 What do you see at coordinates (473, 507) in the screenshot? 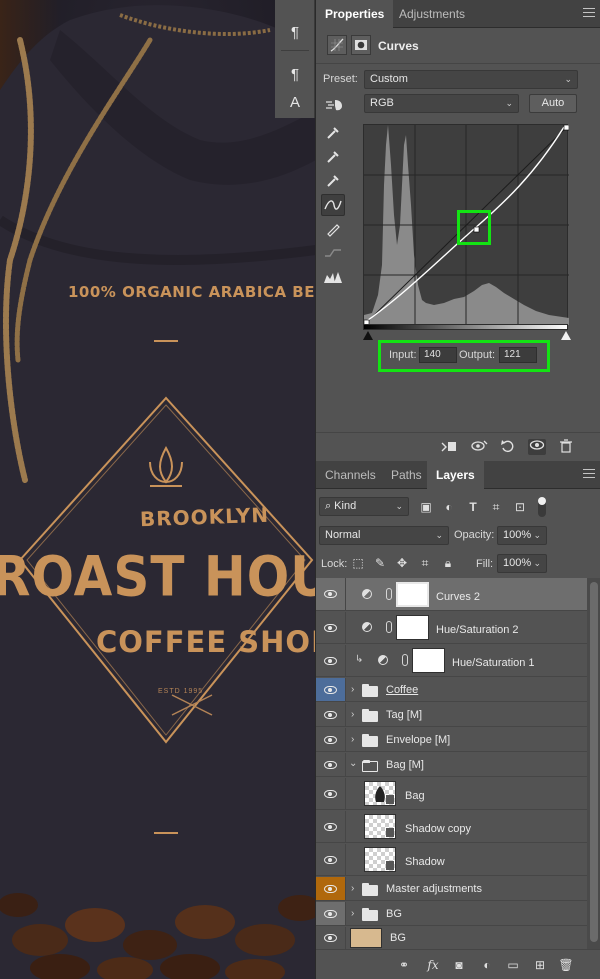
I see `filter-type-icon: T` at bounding box center [473, 507].